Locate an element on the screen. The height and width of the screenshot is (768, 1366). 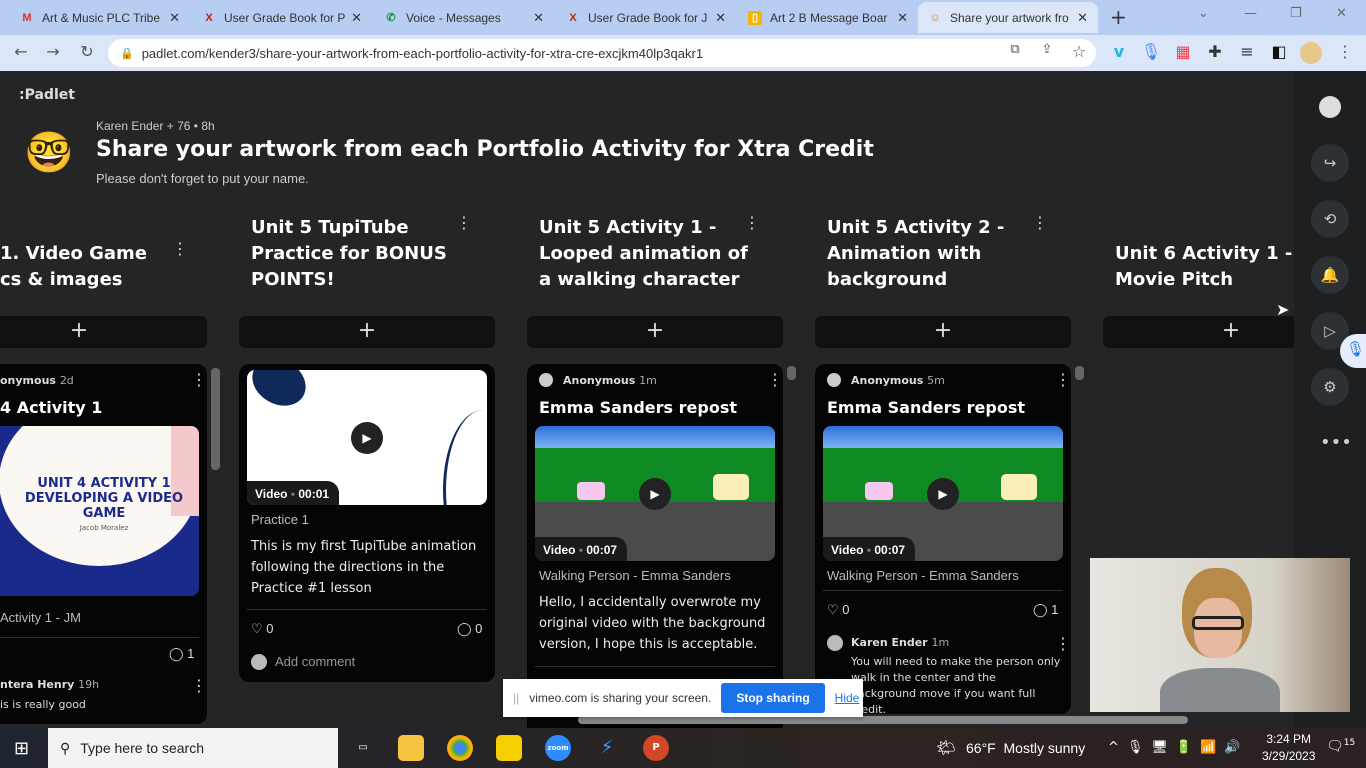
new-tab-button: + is located at coordinates (1118, 17).